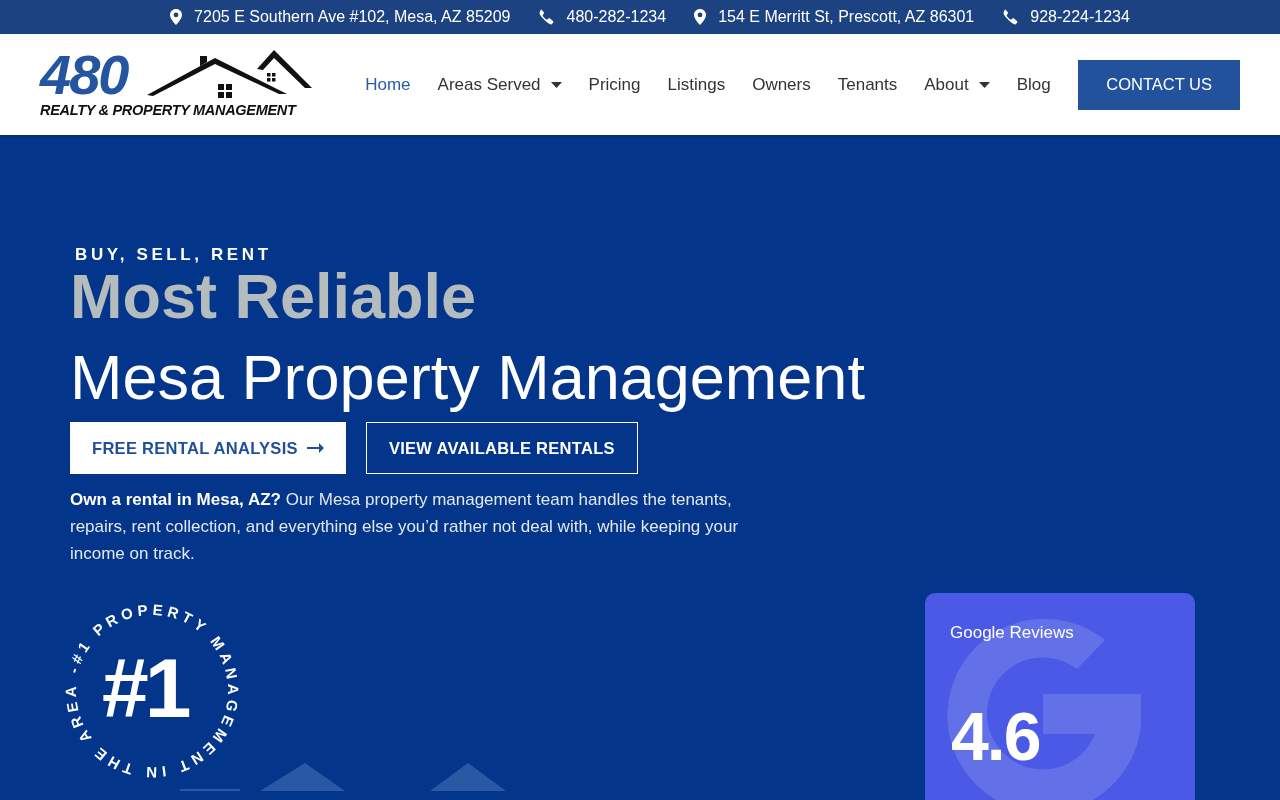 The height and width of the screenshot is (800, 1280). I want to click on cta-button: FREE RENTAL ANALYSIS, so click(208, 448).